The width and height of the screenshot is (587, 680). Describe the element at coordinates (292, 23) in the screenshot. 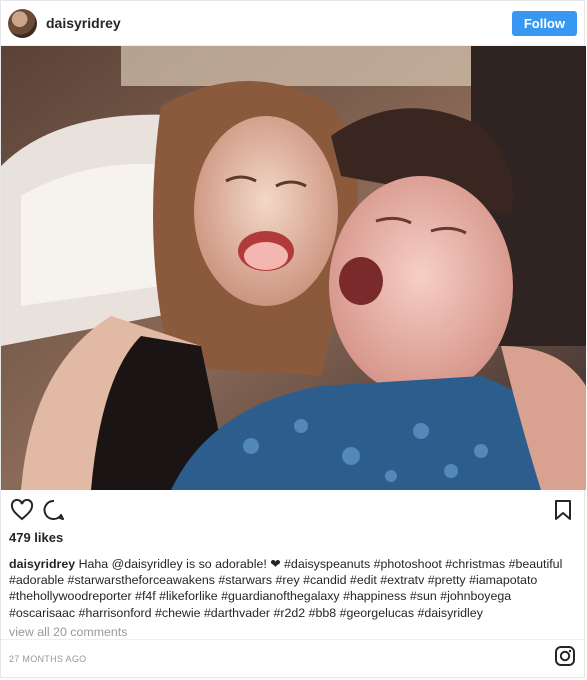

I see `post-header: daisyridrey Follow` at that location.